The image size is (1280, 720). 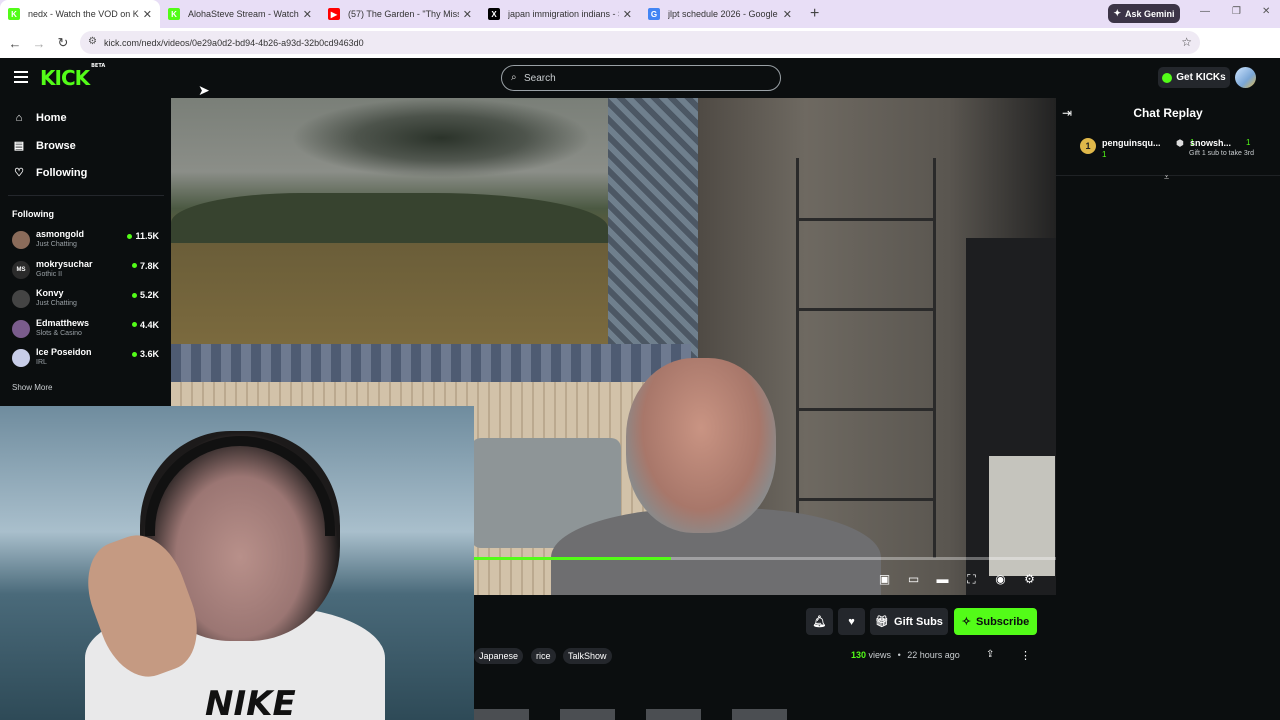 What do you see at coordinates (19, 173) in the screenshot?
I see `heart-icon: ♡` at bounding box center [19, 173].